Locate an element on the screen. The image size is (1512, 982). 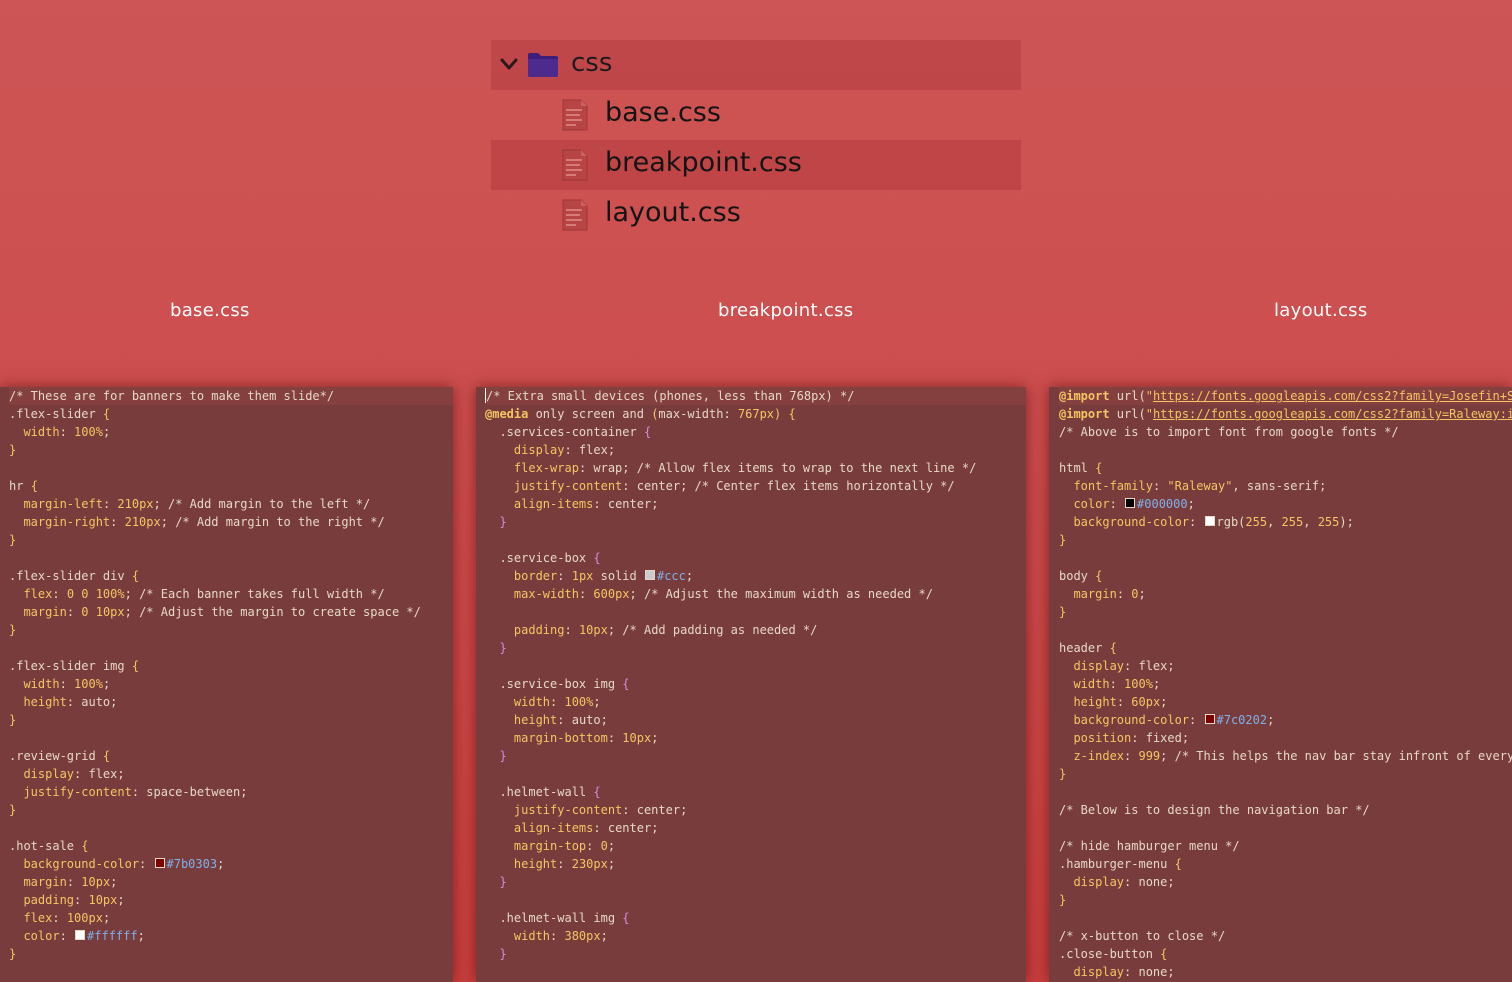
css-property: background-color is located at coordinates (81, 864).